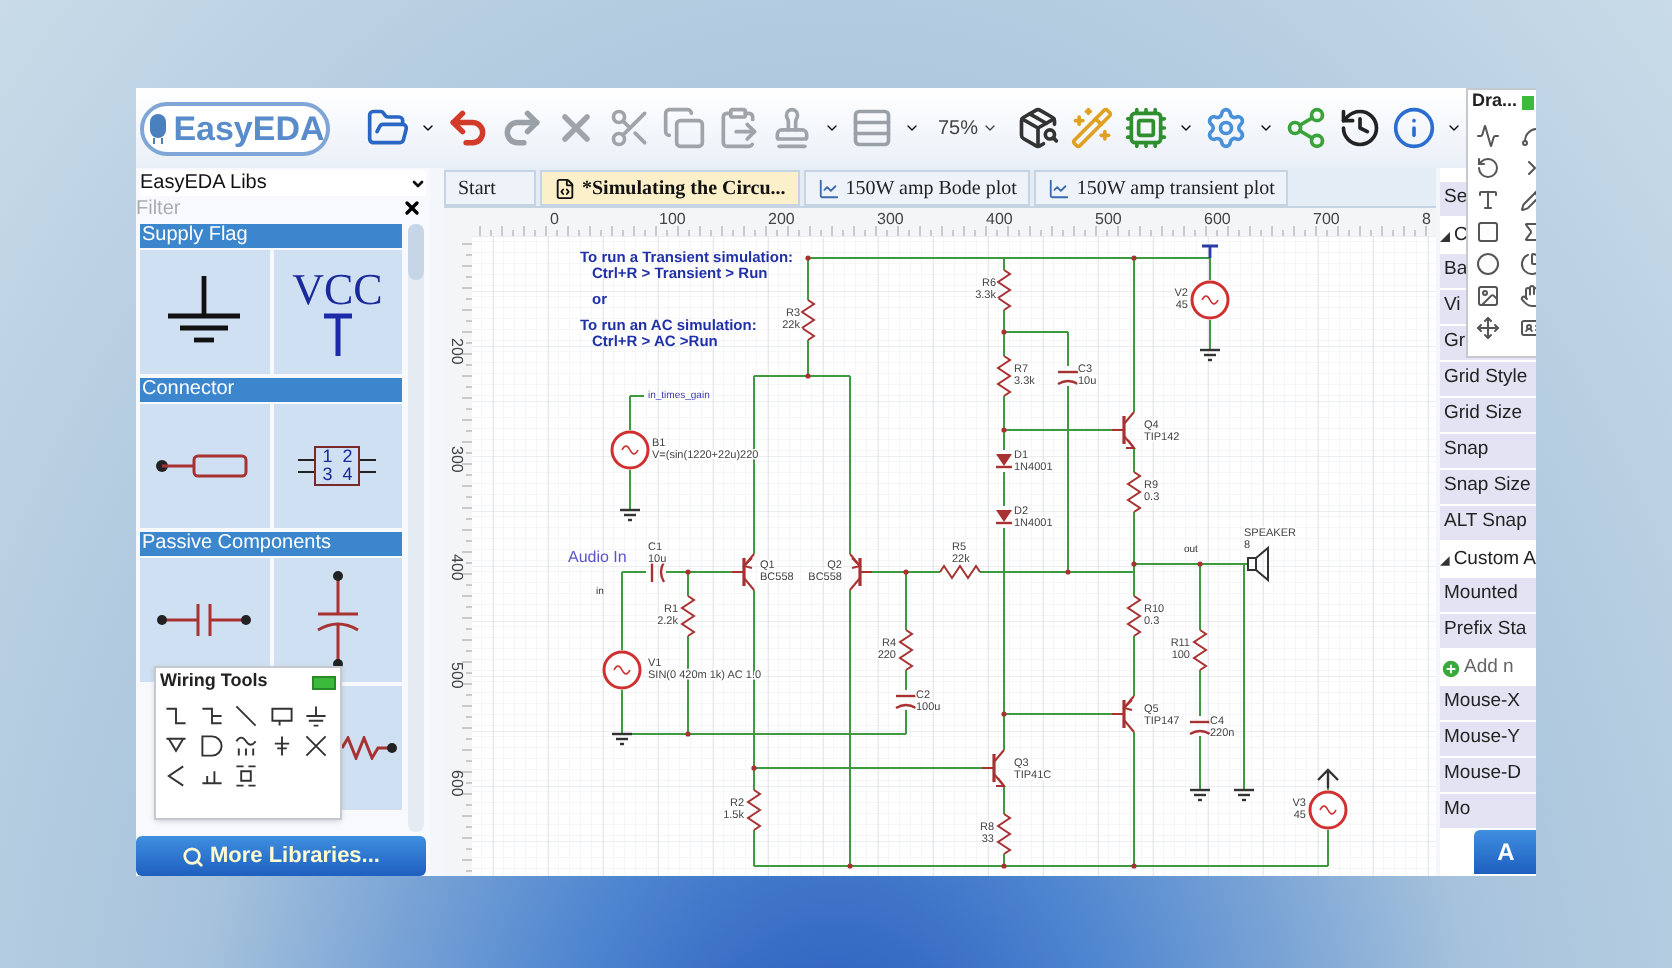  I want to click on undo-icon, so click(468, 128).